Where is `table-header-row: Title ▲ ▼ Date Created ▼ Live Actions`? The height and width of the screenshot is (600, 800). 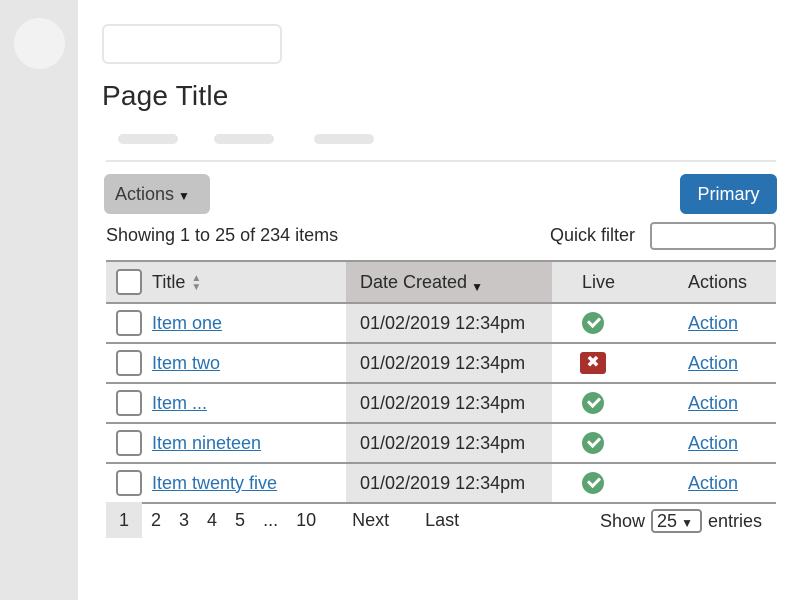 table-header-row: Title ▲ ▼ Date Created ▼ Live Actions is located at coordinates (441, 282).